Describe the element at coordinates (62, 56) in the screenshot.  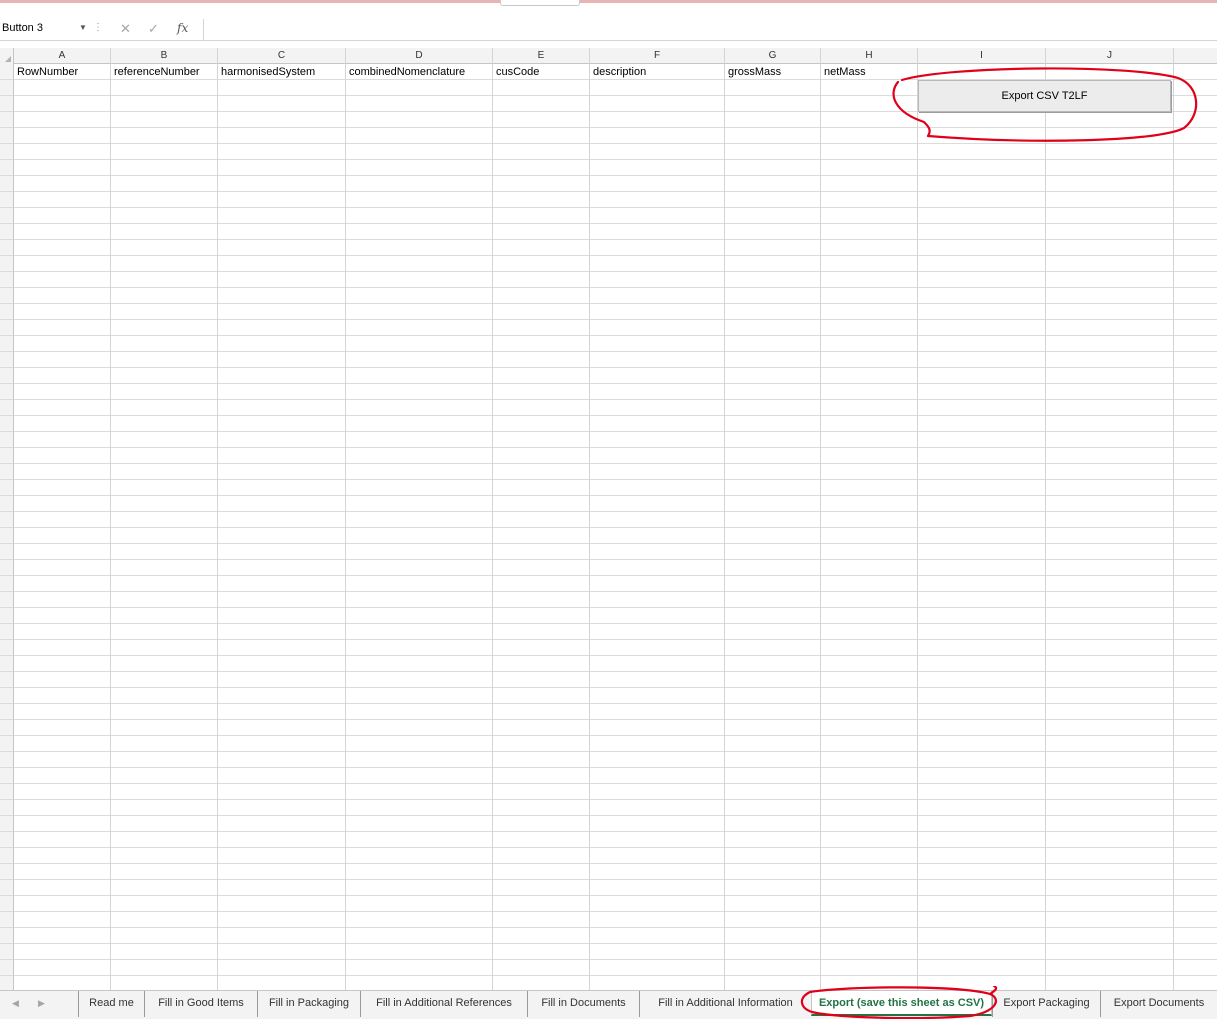
I see `column-header: A` at that location.